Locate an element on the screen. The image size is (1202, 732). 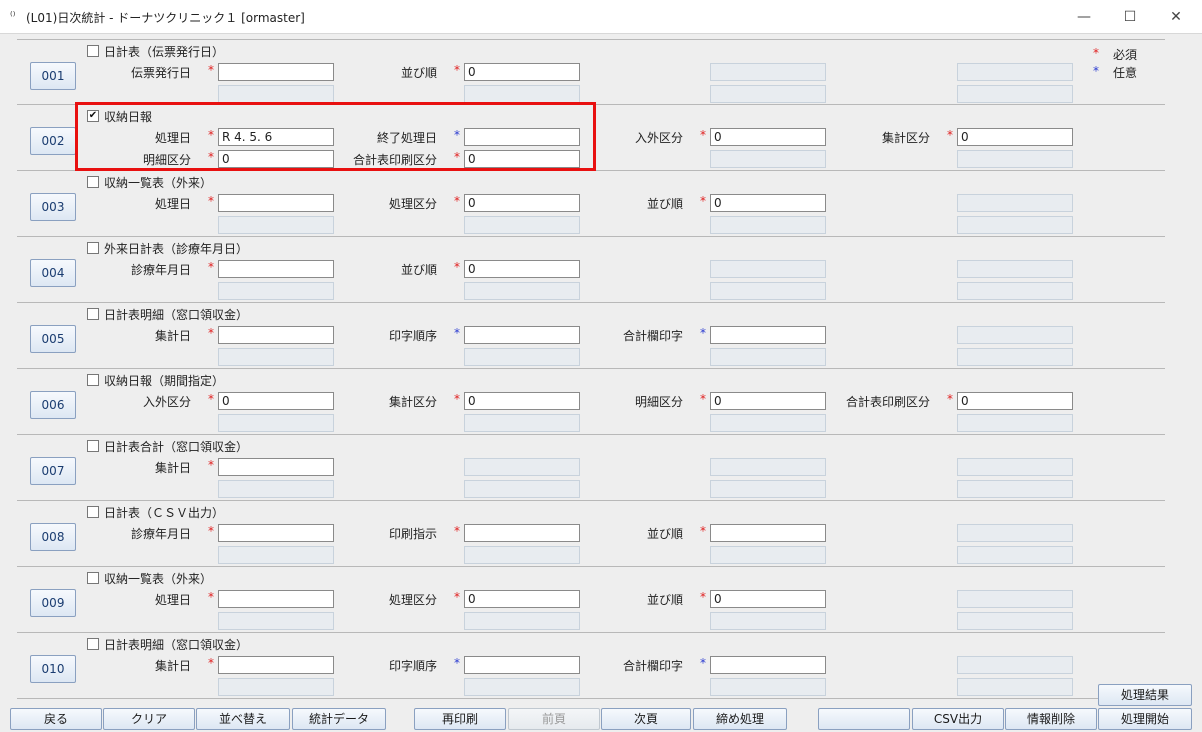
function-button-8: 締め処理 is located at coordinates (740, 719).